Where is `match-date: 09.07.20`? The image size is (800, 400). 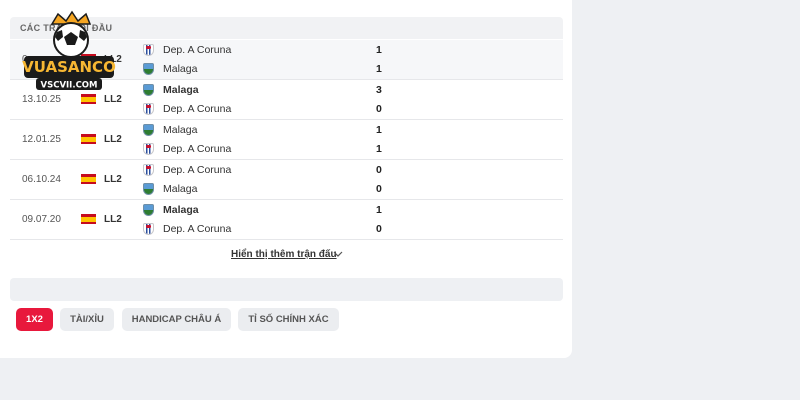 match-date: 09.07.20 is located at coordinates (41, 219).